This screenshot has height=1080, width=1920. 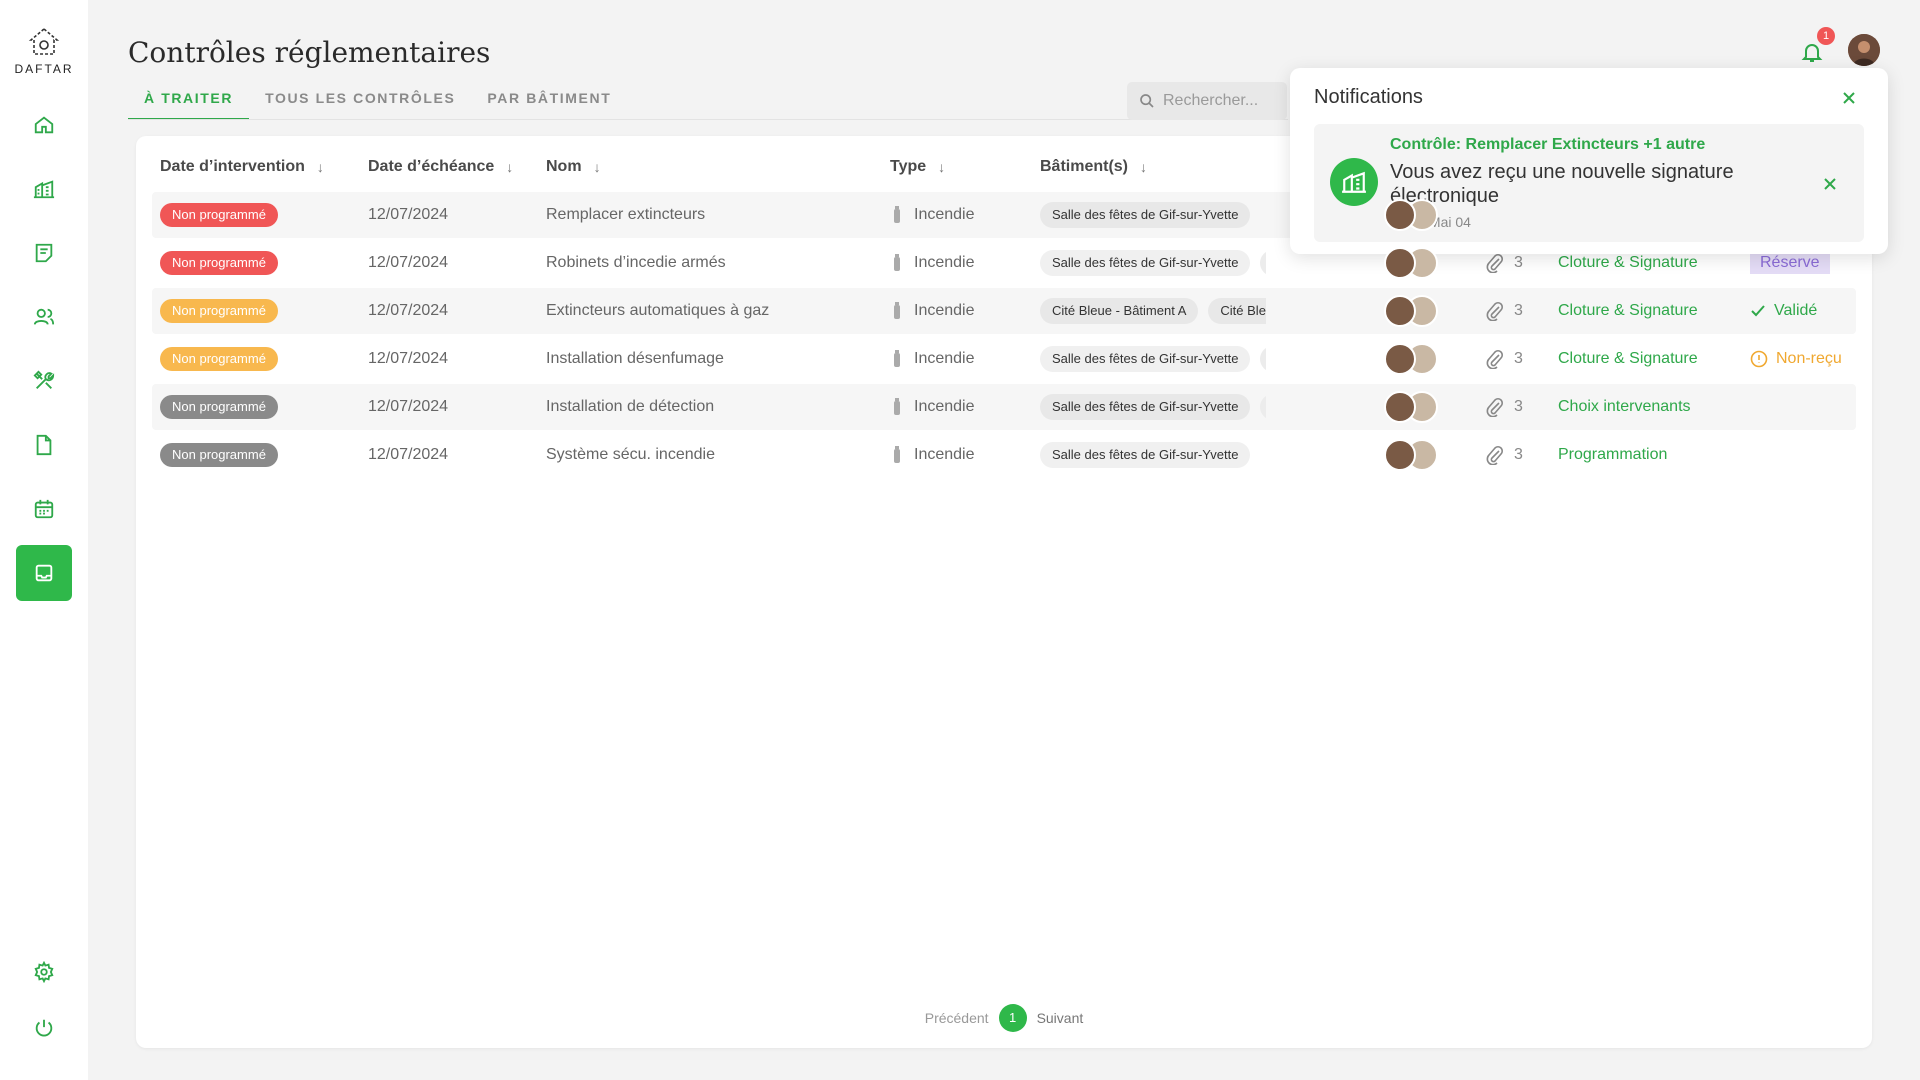 I want to click on result-cell: Non-reçu, so click(x=1796, y=359).